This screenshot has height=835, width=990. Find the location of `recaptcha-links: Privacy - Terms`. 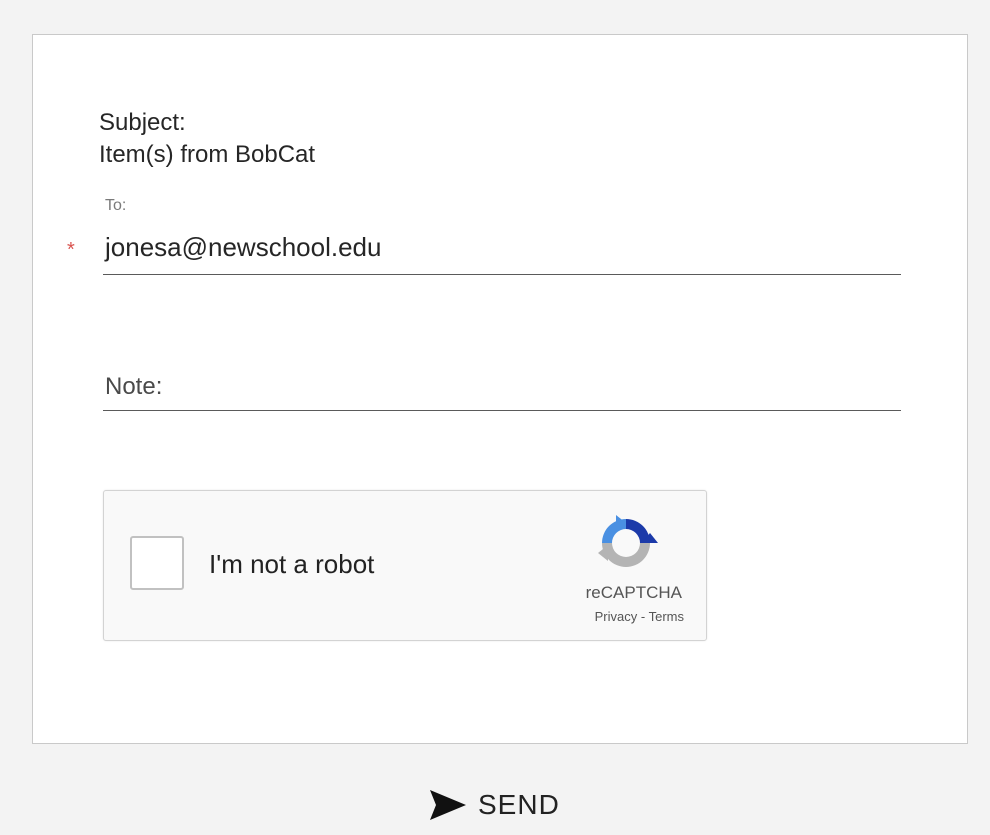

recaptcha-links: Privacy - Terms is located at coordinates (639, 616).